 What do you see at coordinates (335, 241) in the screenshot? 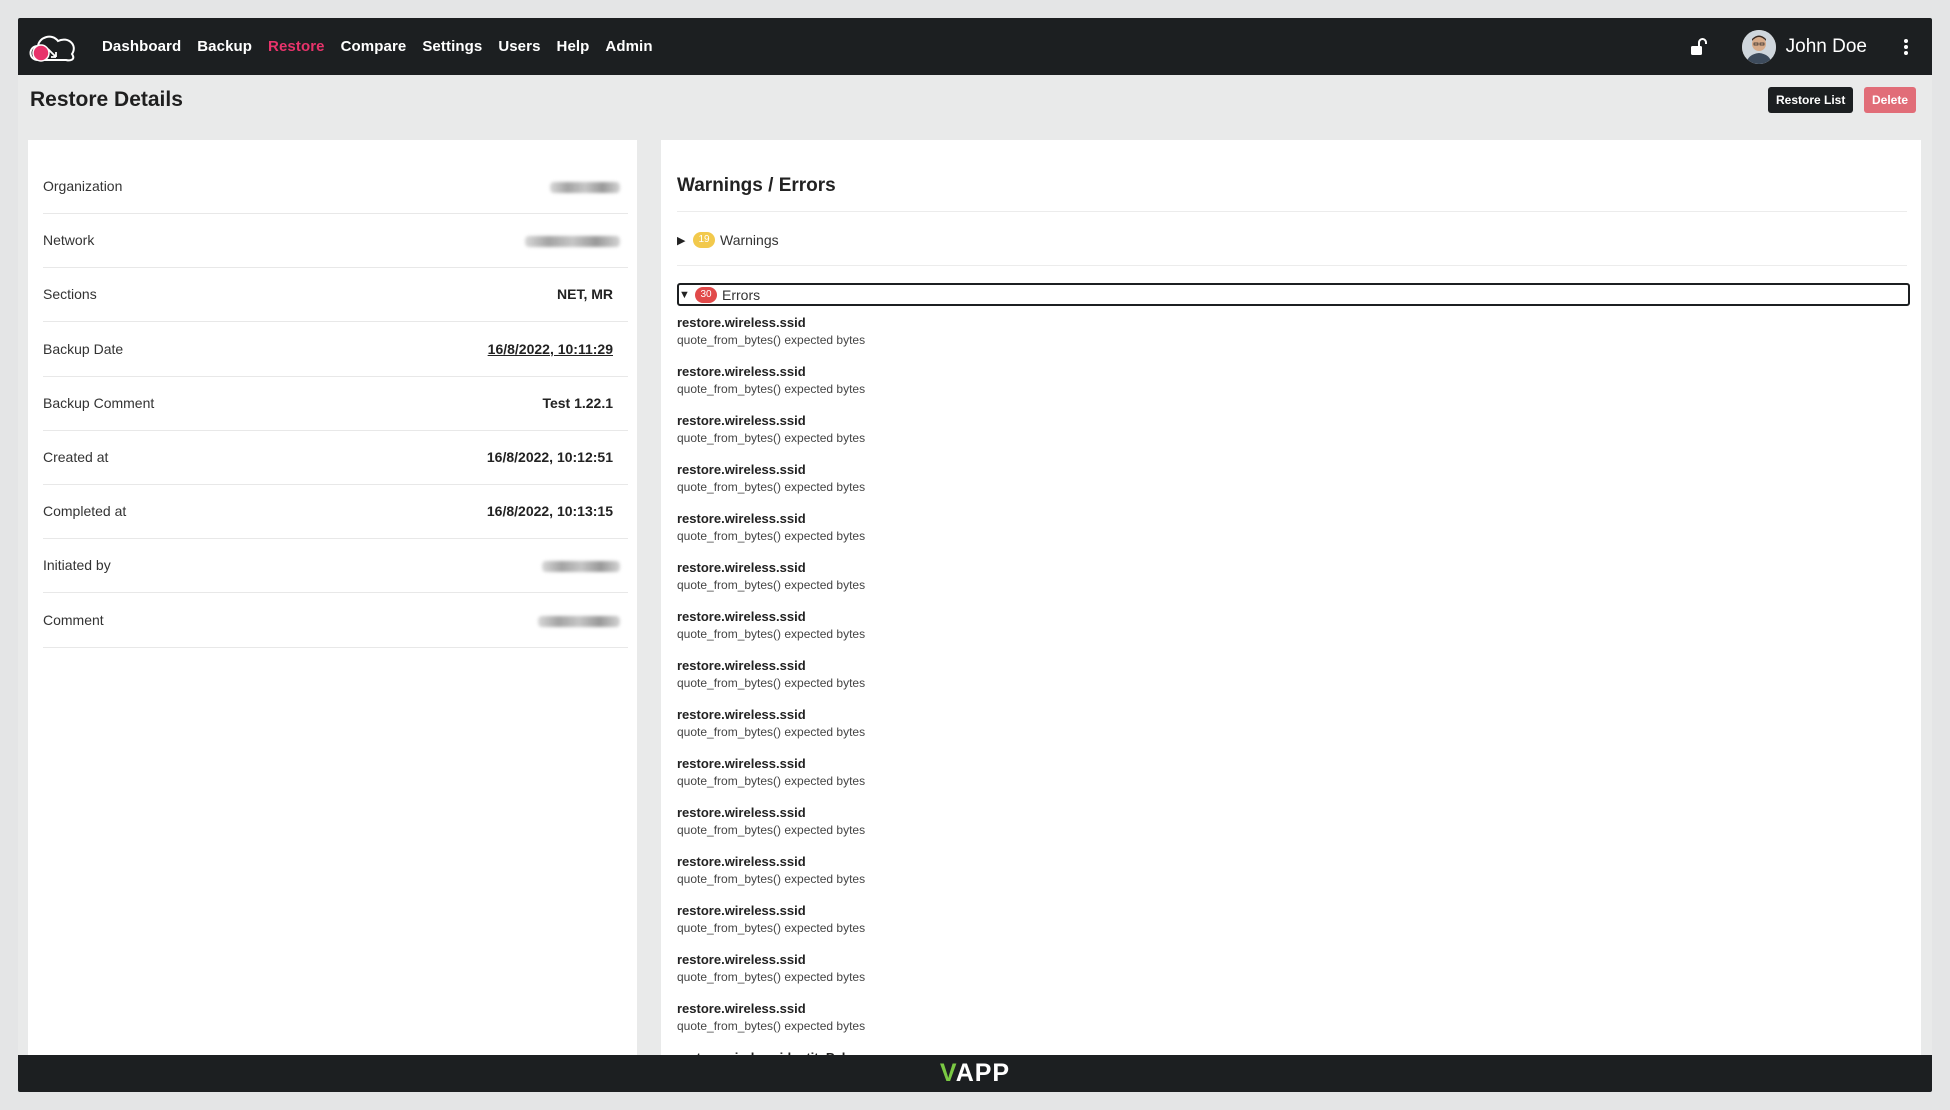
I see `detail-row-network: Network` at bounding box center [335, 241].